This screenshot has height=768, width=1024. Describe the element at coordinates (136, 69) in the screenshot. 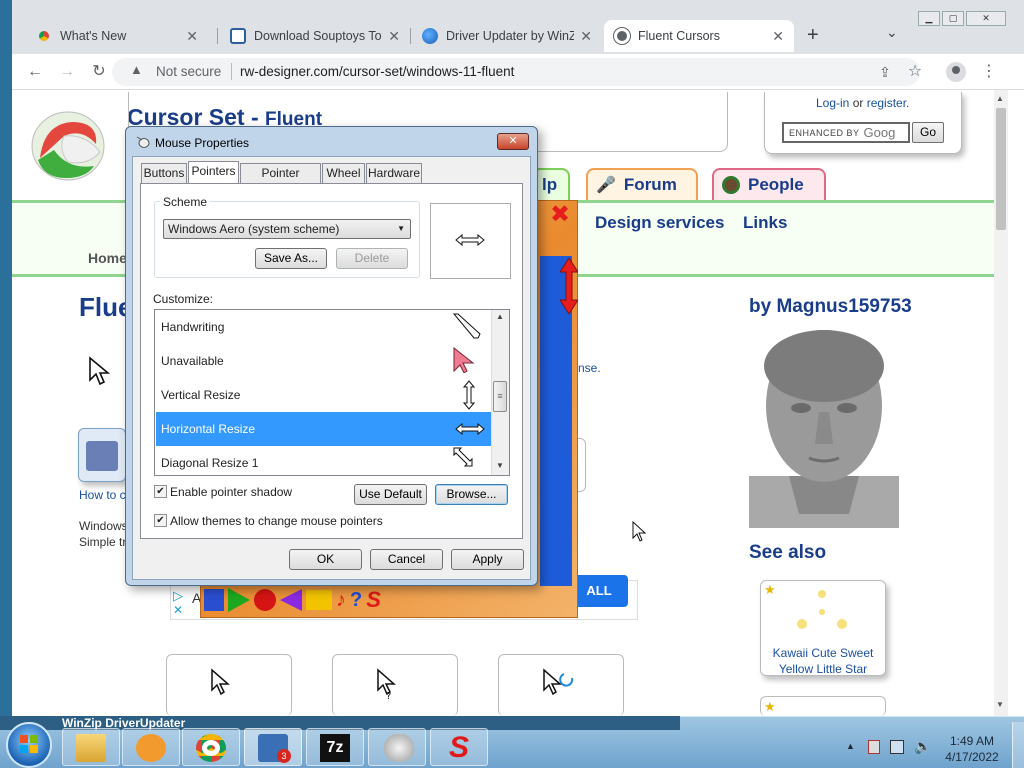

I see `warning-icon: ▲` at that location.